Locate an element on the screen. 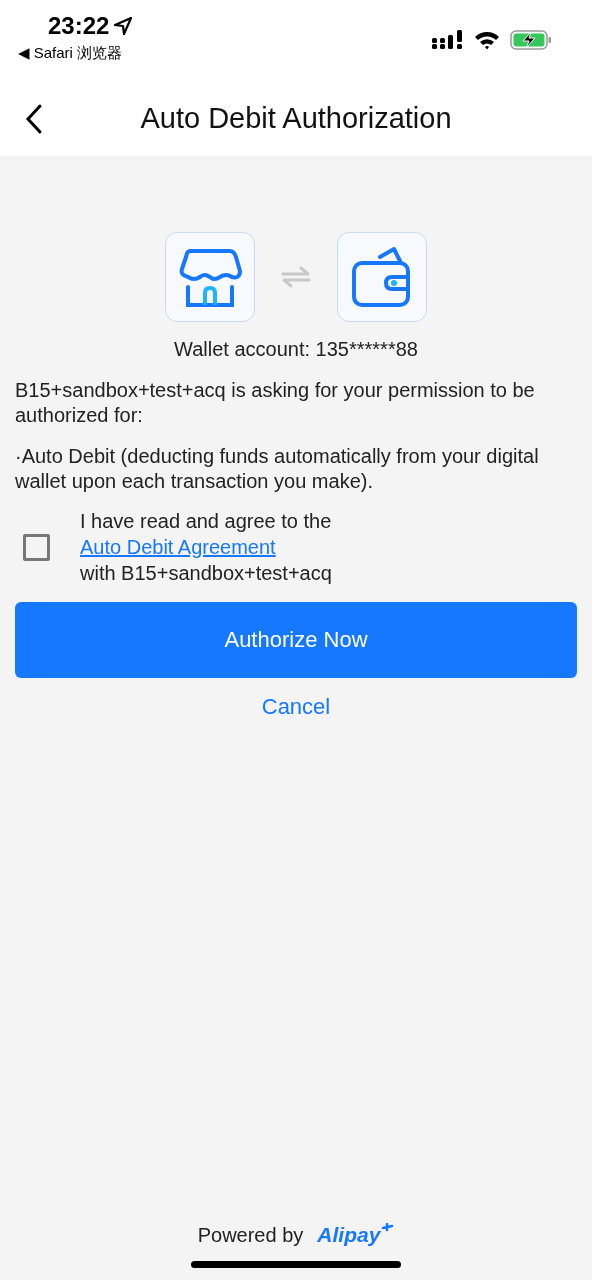 The width and height of the screenshot is (592, 1280). location-arrow-icon is located at coordinates (123, 26).